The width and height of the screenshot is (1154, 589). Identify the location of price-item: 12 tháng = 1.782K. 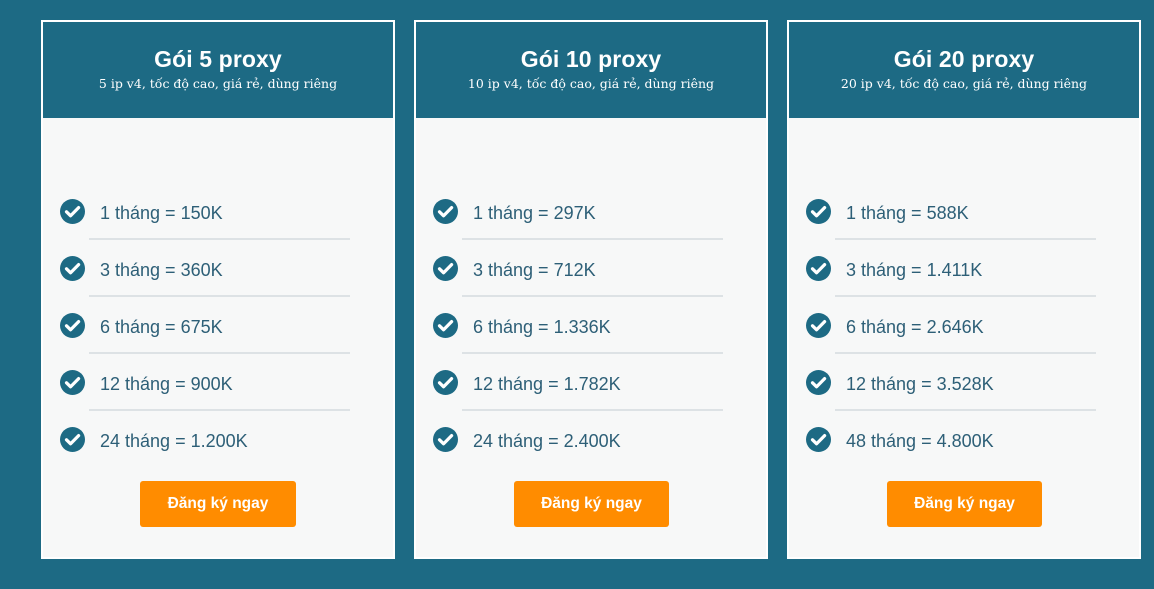
(578, 382).